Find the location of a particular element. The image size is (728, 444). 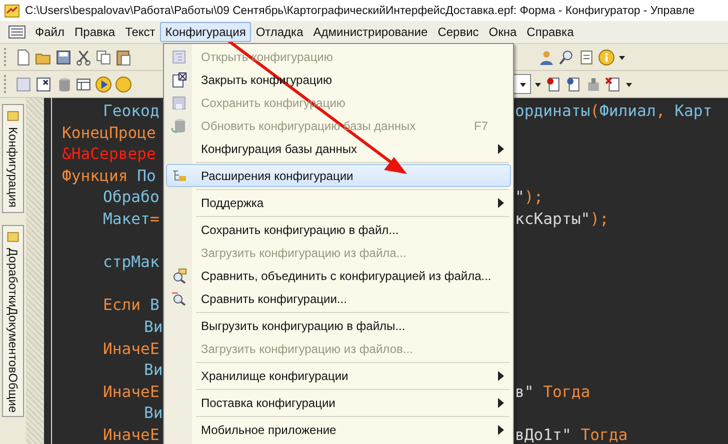

menu-bar-item: Текст is located at coordinates (140, 32).